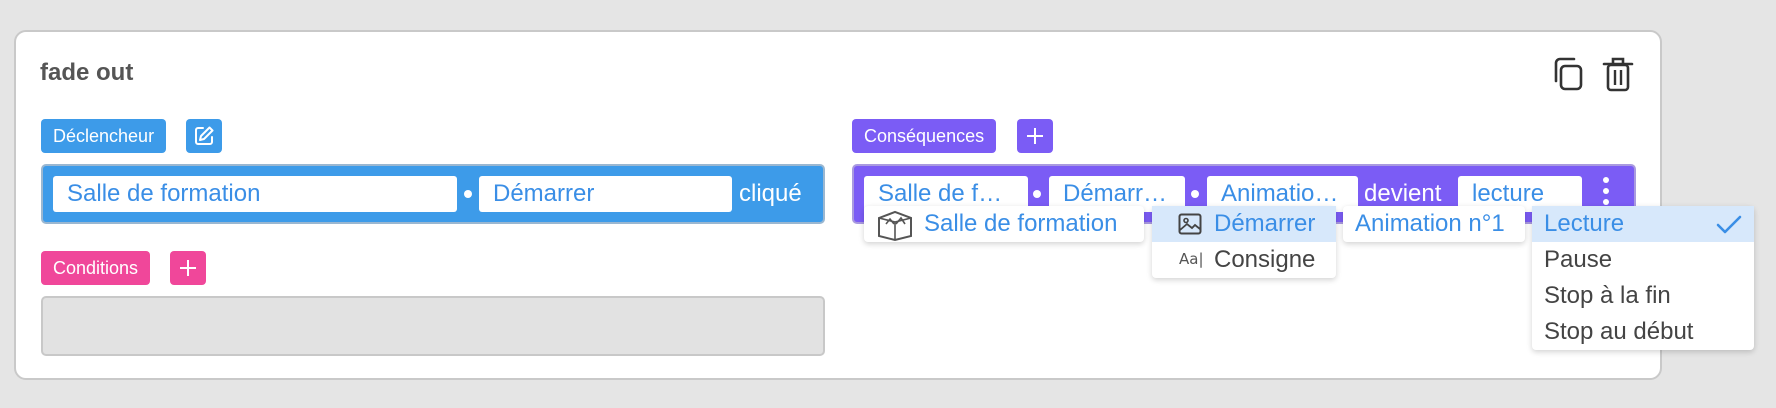 This screenshot has height=408, width=1776. I want to click on element-dropdown: Démarrer Consigne Aa|, so click(1244, 242).